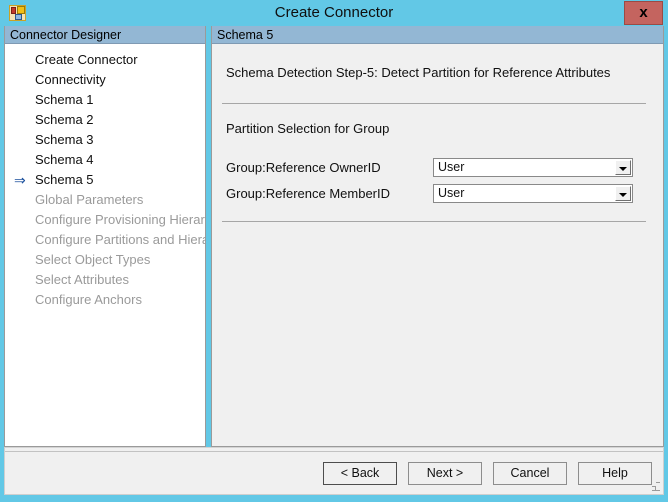 The image size is (668, 502). Describe the element at coordinates (615, 473) in the screenshot. I see `help-button: Help` at that location.